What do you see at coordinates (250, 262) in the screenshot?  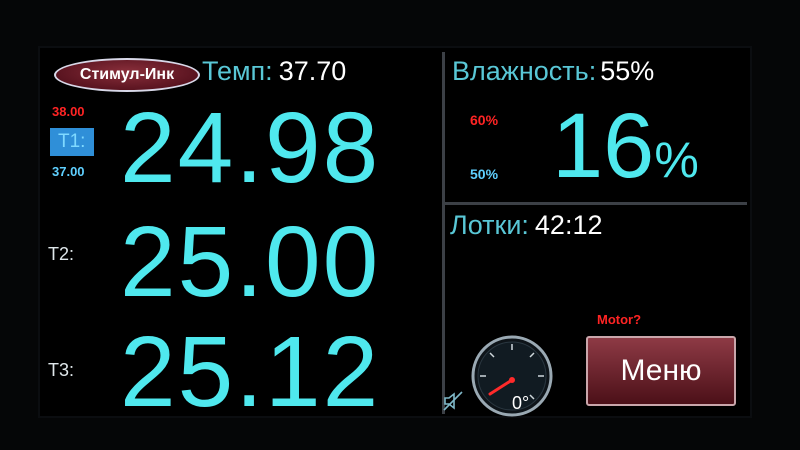 I see `t2-value: 25.00` at bounding box center [250, 262].